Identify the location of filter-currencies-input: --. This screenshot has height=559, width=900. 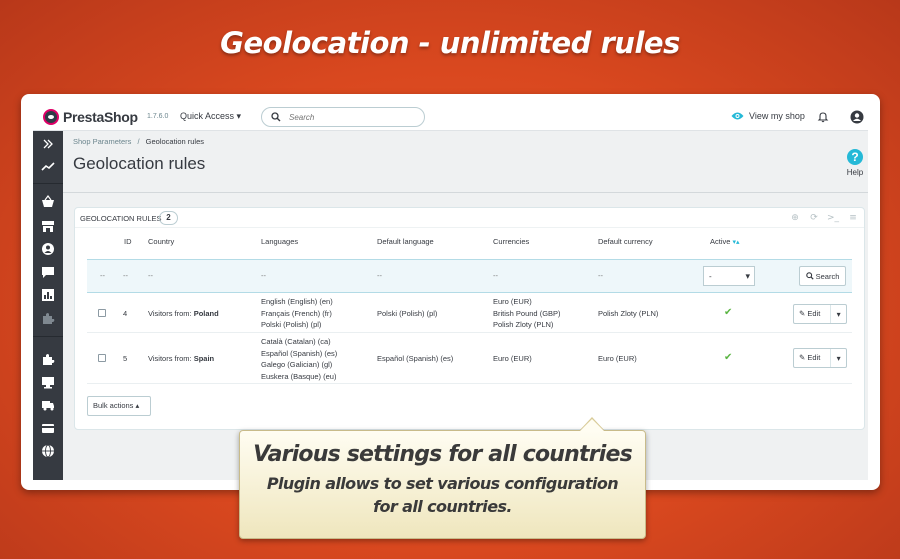
(495, 275).